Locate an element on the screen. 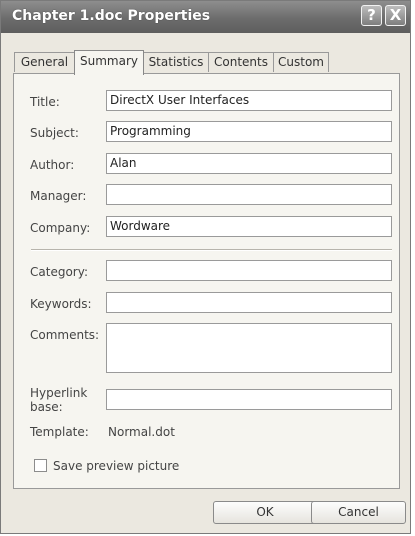 The height and width of the screenshot is (536, 415). author-label: Author: is located at coordinates (52, 165).